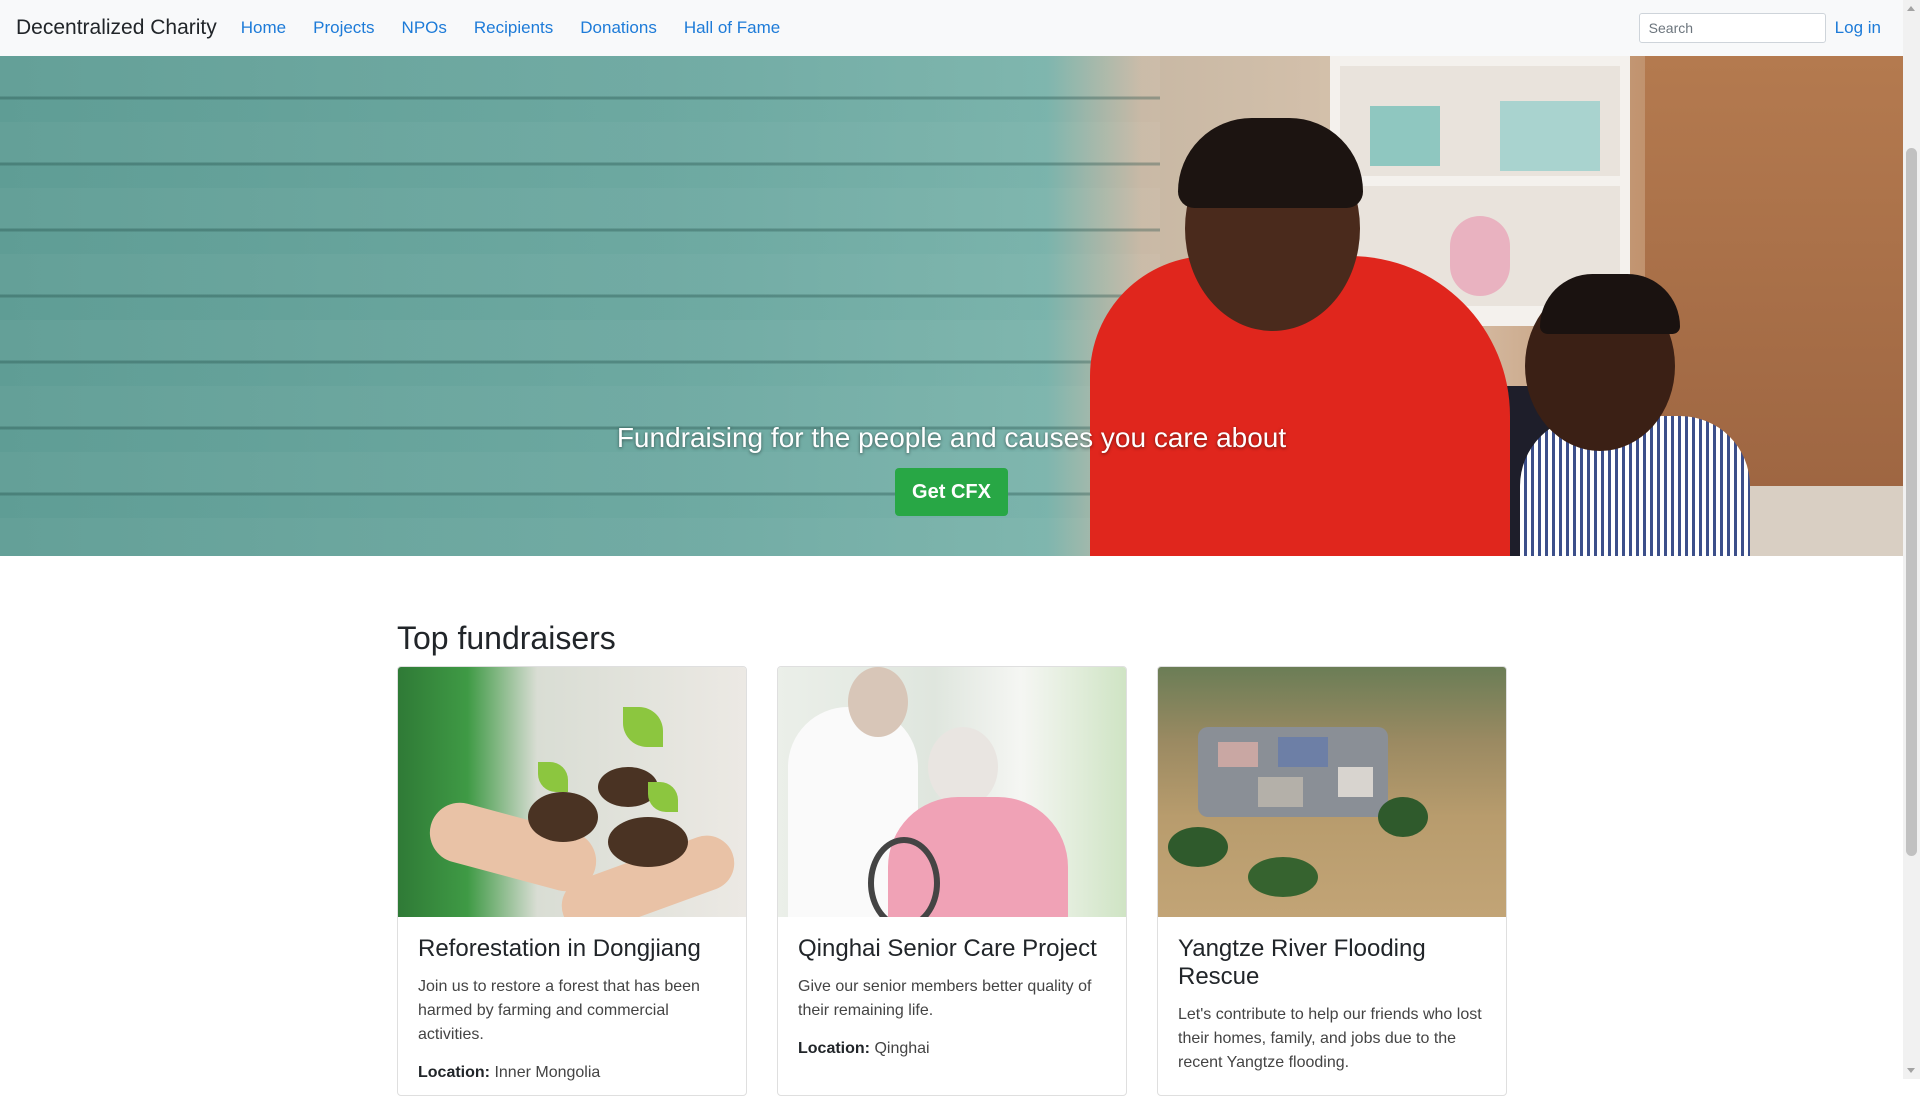  Describe the element at coordinates (506, 638) in the screenshot. I see `section-title-top-fundraisers: Top fundraisers` at that location.